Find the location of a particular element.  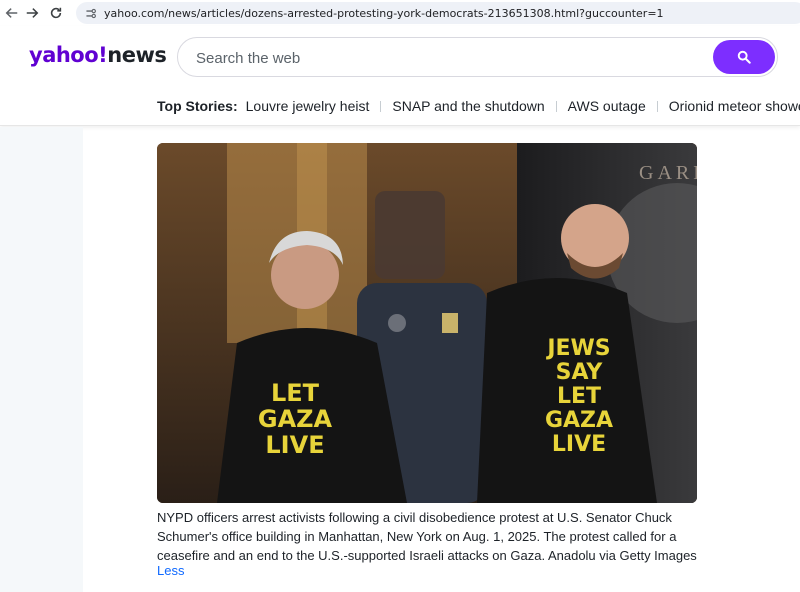

shirt-text-right: SAY is located at coordinates (580, 372).